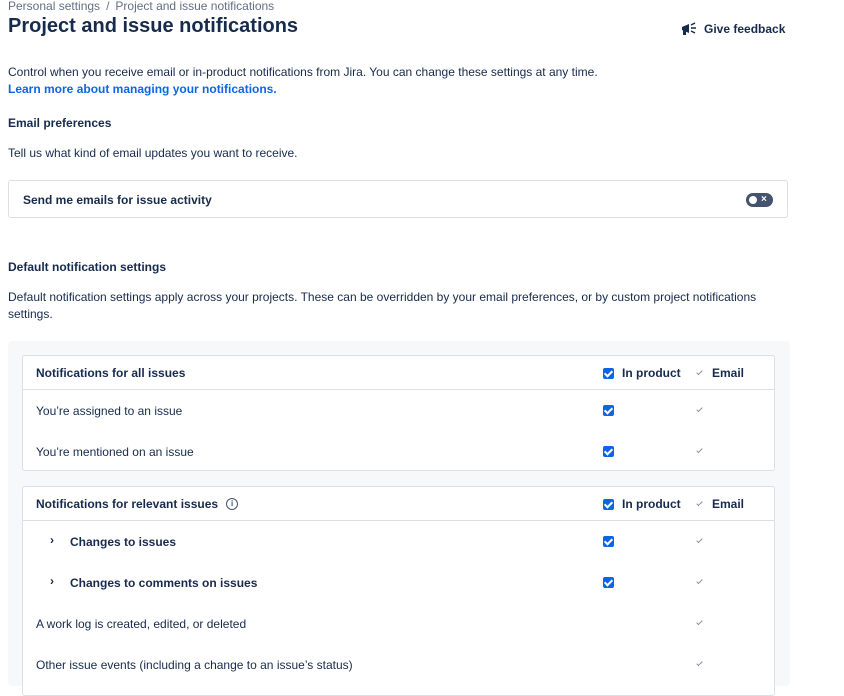  What do you see at coordinates (398, 410) in the screenshot?
I see `table-row: You’re assigned to an issue` at bounding box center [398, 410].